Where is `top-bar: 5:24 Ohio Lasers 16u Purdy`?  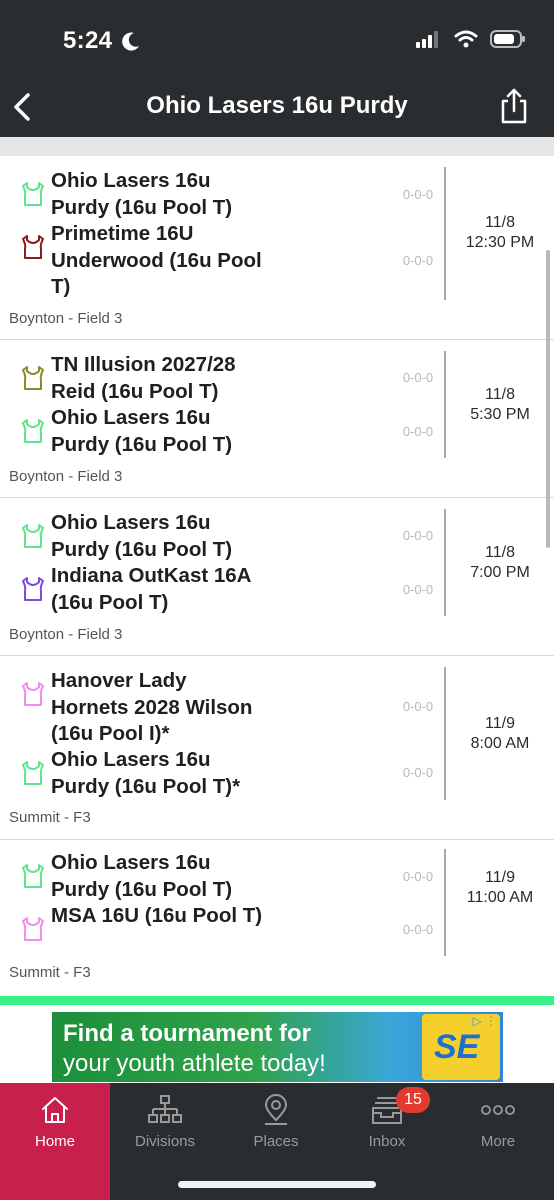 top-bar: 5:24 Ohio Lasers 16u Purdy is located at coordinates (277, 68).